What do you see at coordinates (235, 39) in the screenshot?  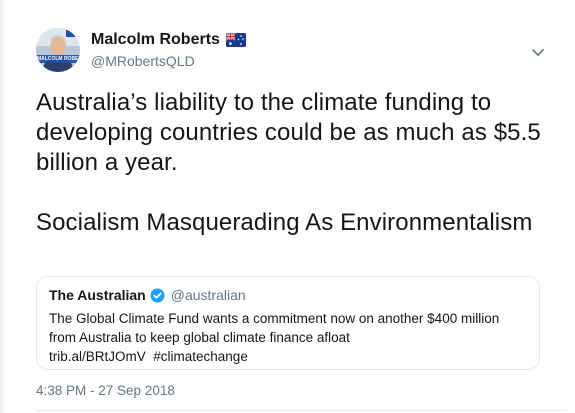 I see `australia-flag-icon` at bounding box center [235, 39].